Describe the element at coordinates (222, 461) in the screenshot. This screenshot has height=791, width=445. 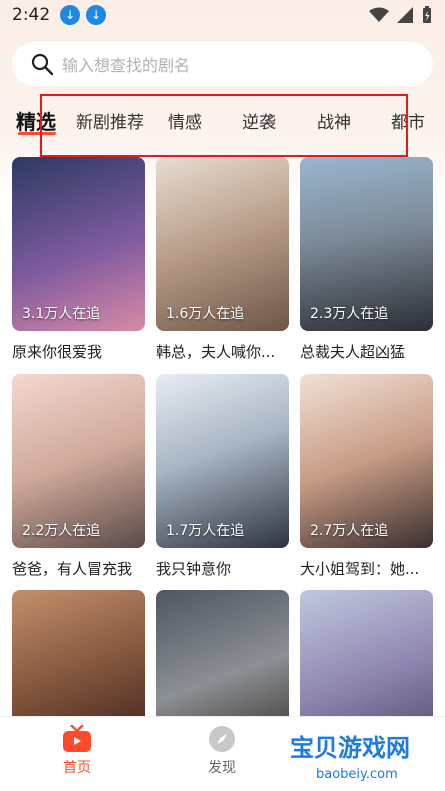
I see `drama-poster: 1.7万人在追` at that location.